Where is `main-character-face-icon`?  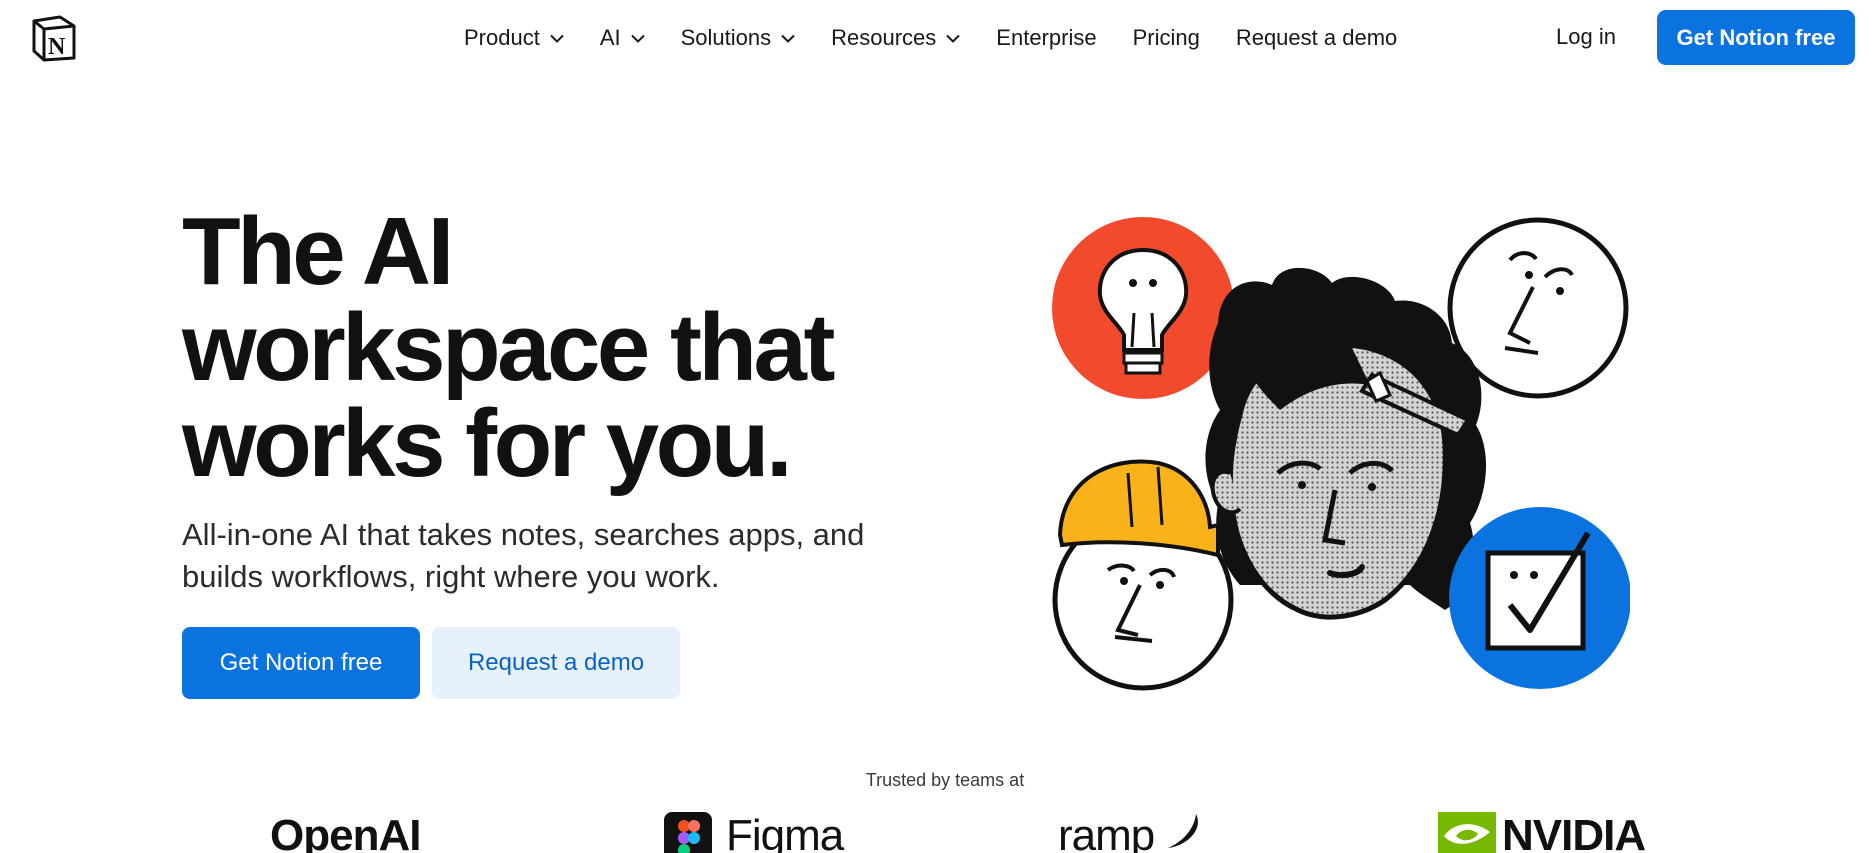 main-character-face-icon is located at coordinates (1346, 443).